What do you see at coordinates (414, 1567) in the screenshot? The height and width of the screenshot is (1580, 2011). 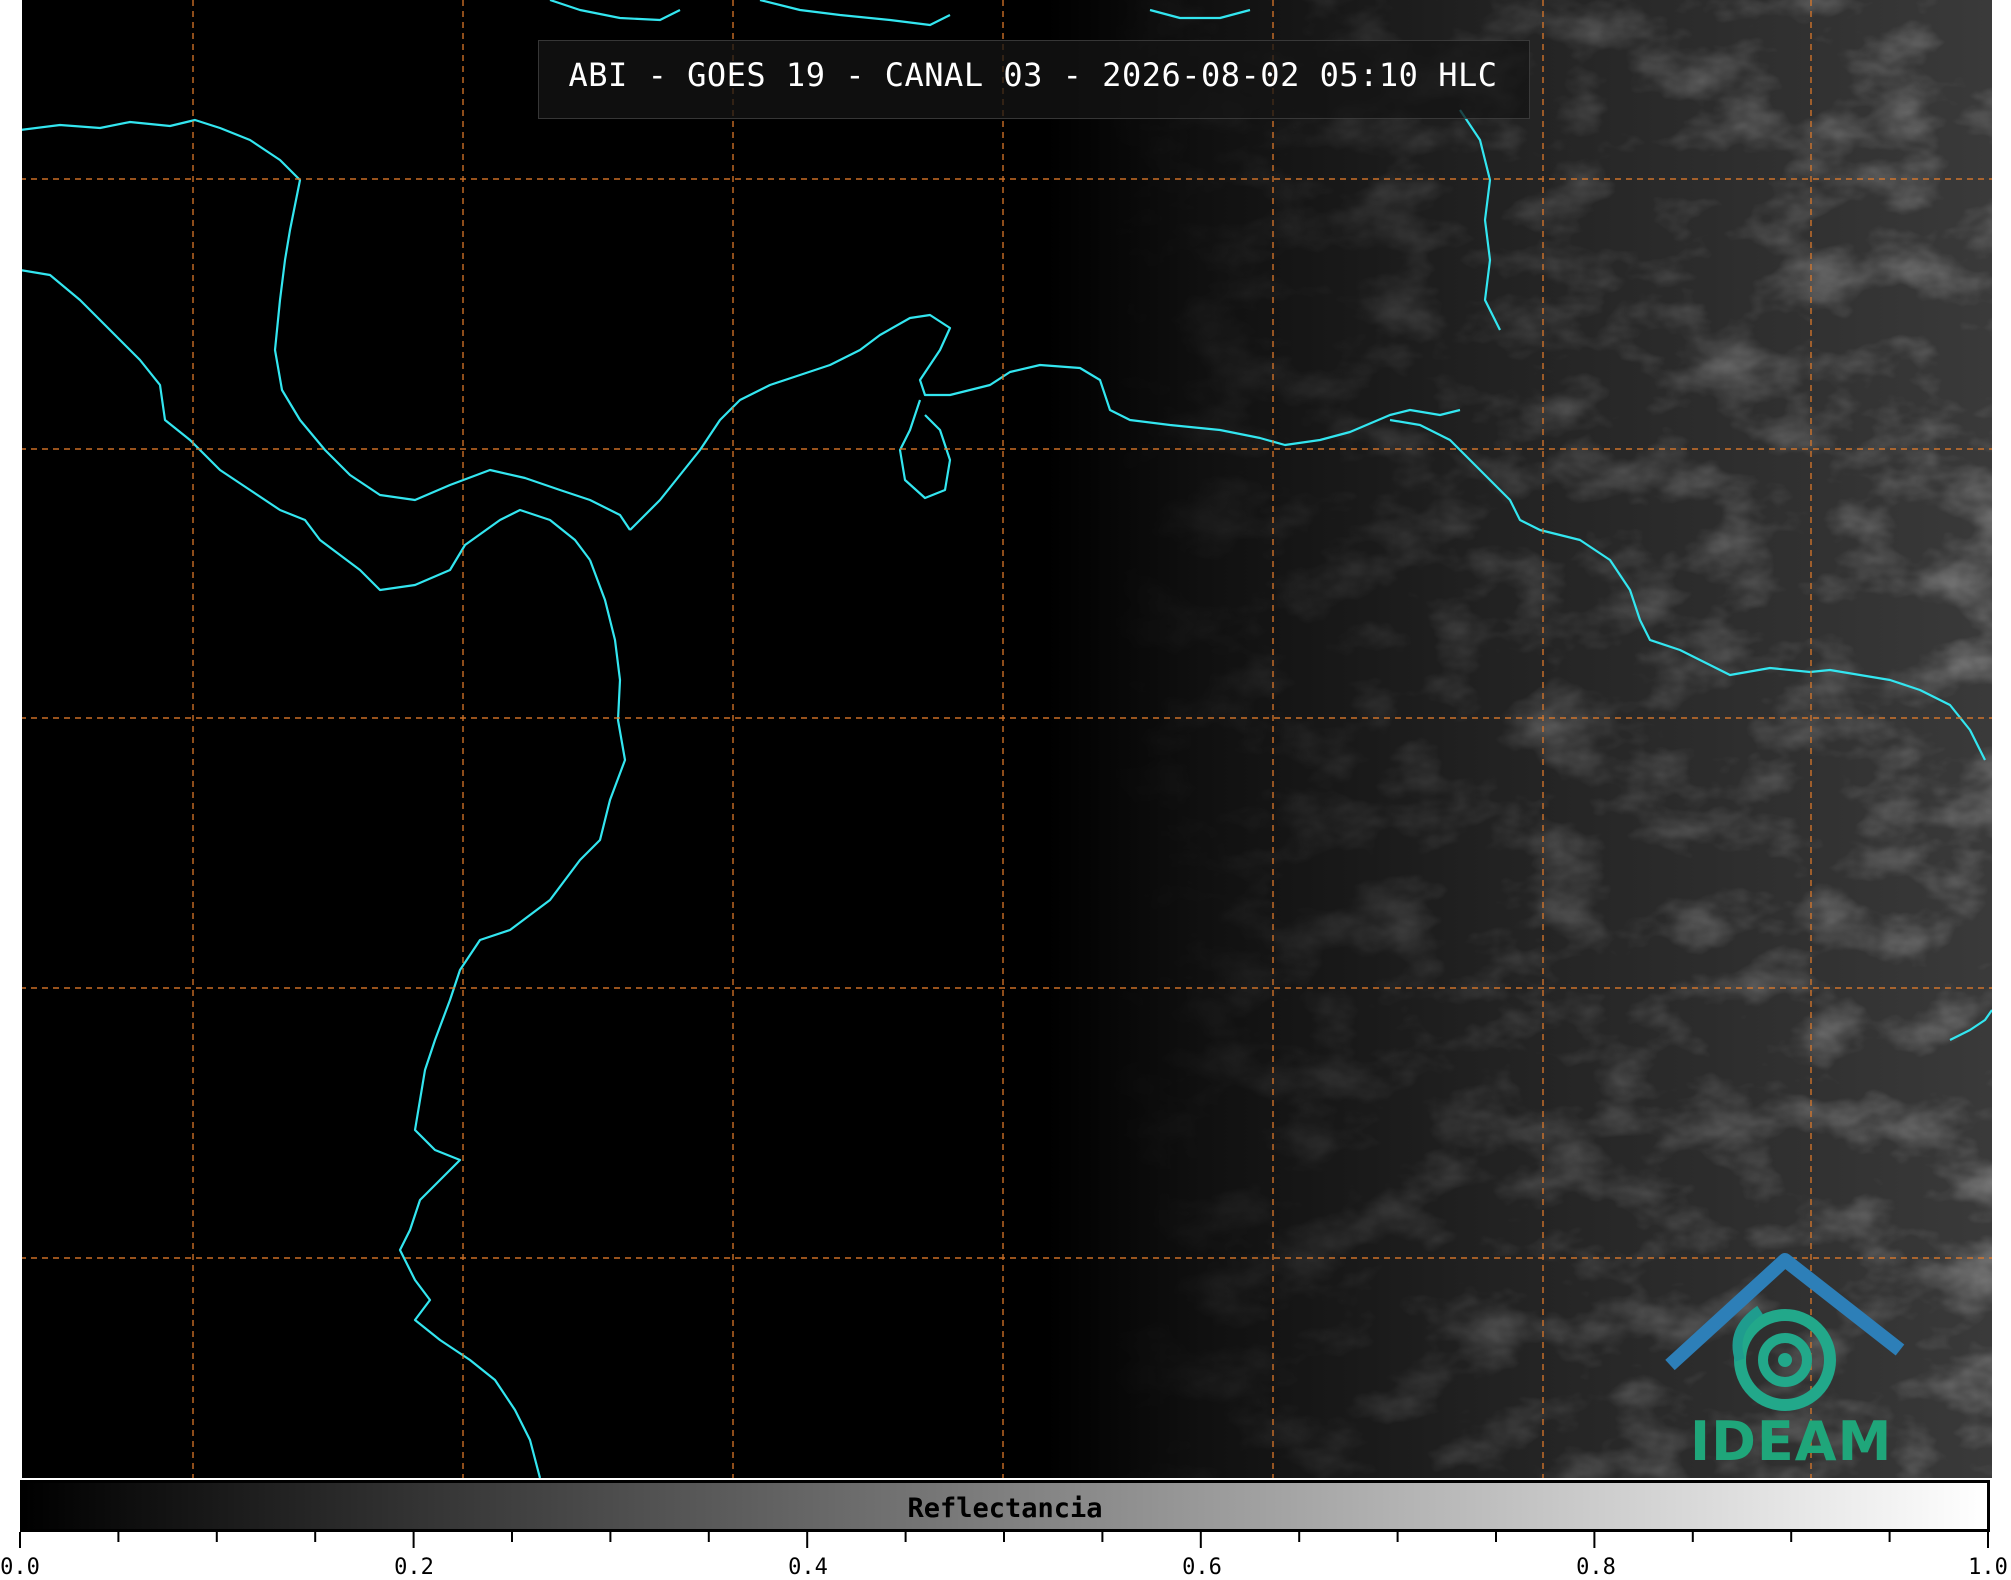 I see `colorbar-tick-label: 0.2` at bounding box center [414, 1567].